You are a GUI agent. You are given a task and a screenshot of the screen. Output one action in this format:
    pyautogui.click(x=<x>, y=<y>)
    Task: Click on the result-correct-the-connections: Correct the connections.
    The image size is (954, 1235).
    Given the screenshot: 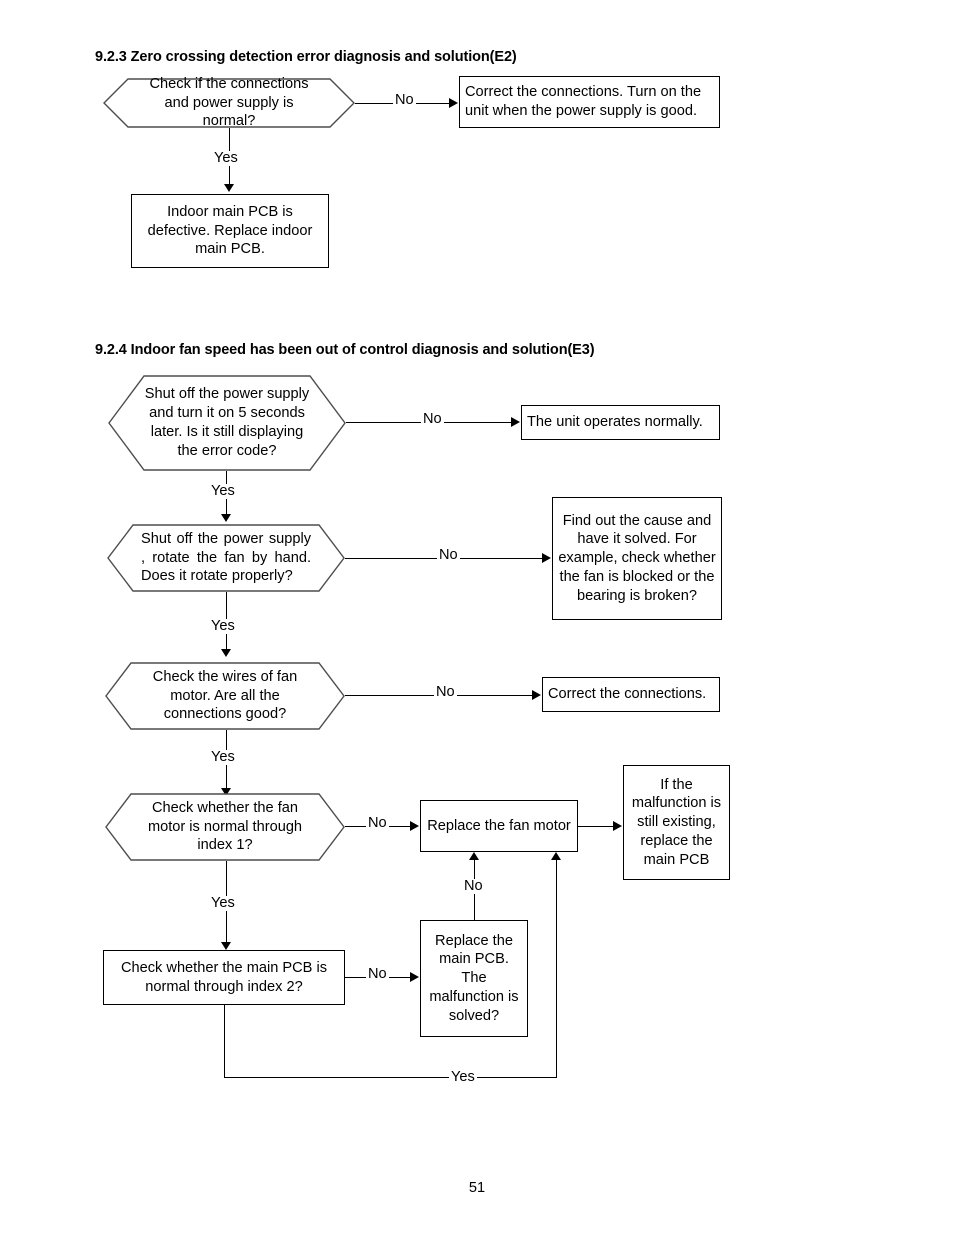 What is the action you would take?
    pyautogui.click(x=631, y=694)
    